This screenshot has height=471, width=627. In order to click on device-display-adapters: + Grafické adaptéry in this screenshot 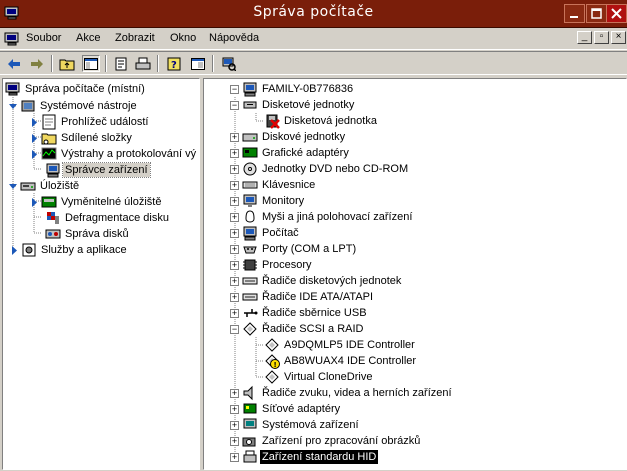, I will do `click(290, 153)`.